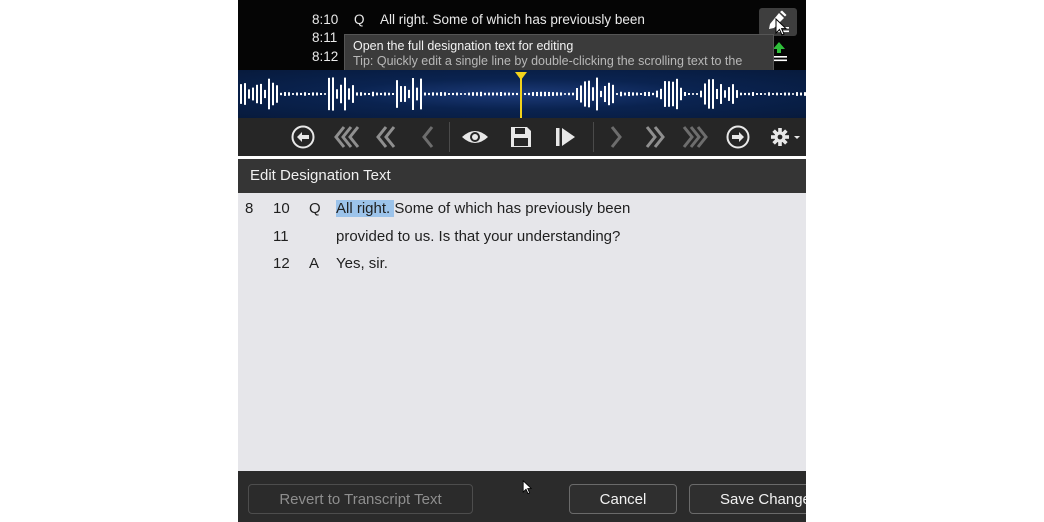  I want to click on forward-fast-button, so click(694, 137).